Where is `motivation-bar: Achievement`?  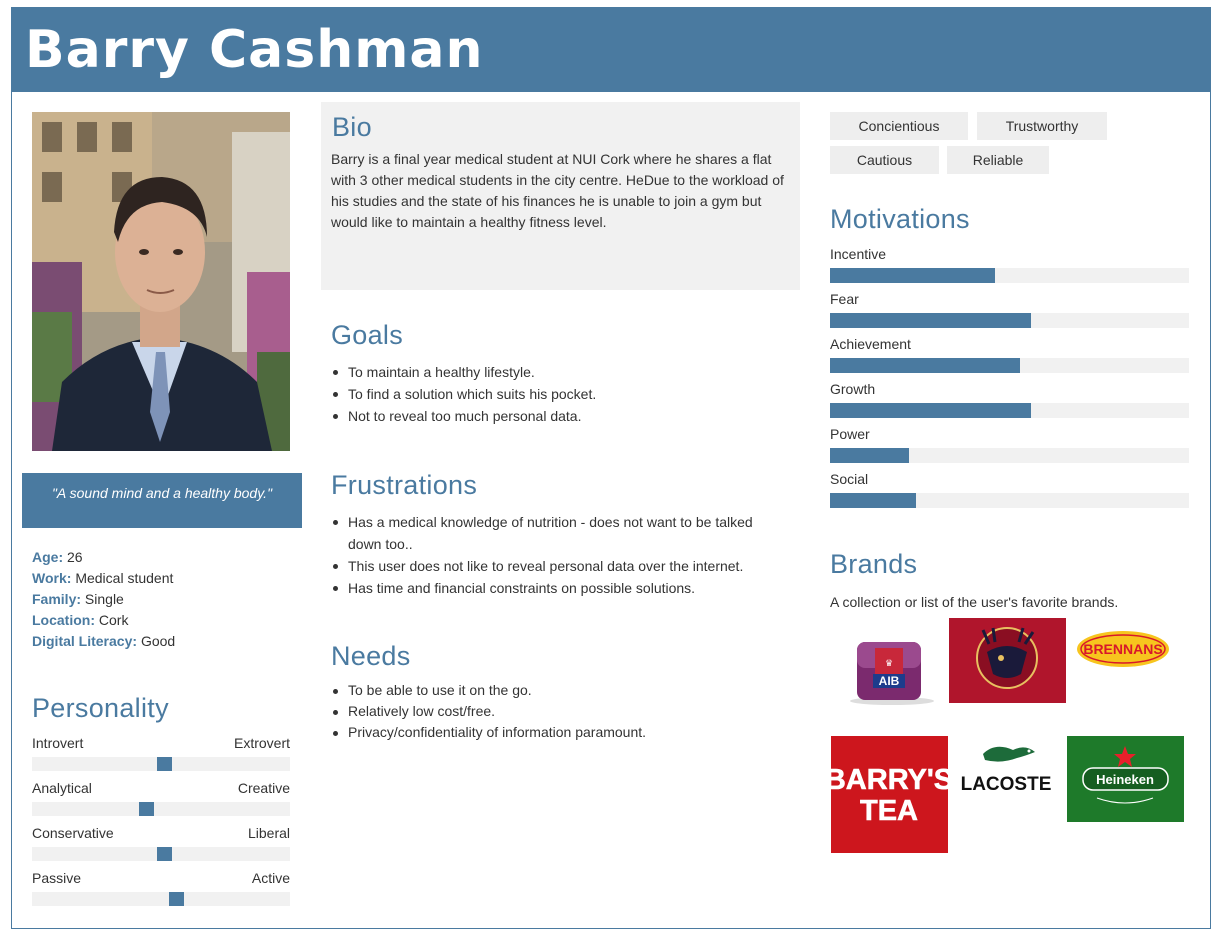 motivation-bar: Achievement is located at coordinates (1009, 358).